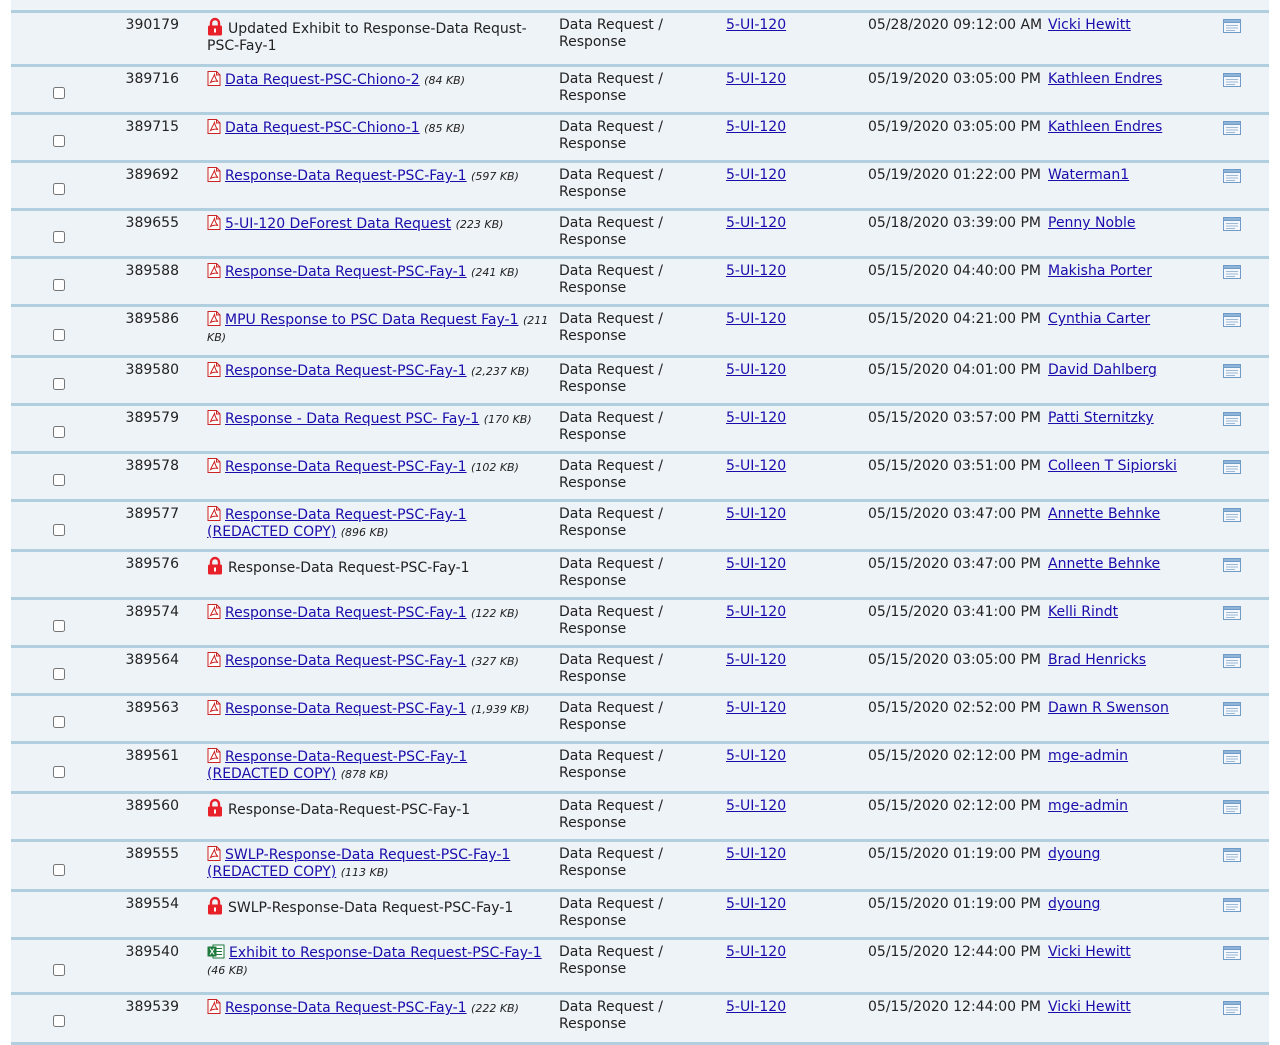 This screenshot has width=1280, height=1045. Describe the element at coordinates (322, 128) in the screenshot. I see `document-link: Data Request-PSC-Chiono-1` at that location.